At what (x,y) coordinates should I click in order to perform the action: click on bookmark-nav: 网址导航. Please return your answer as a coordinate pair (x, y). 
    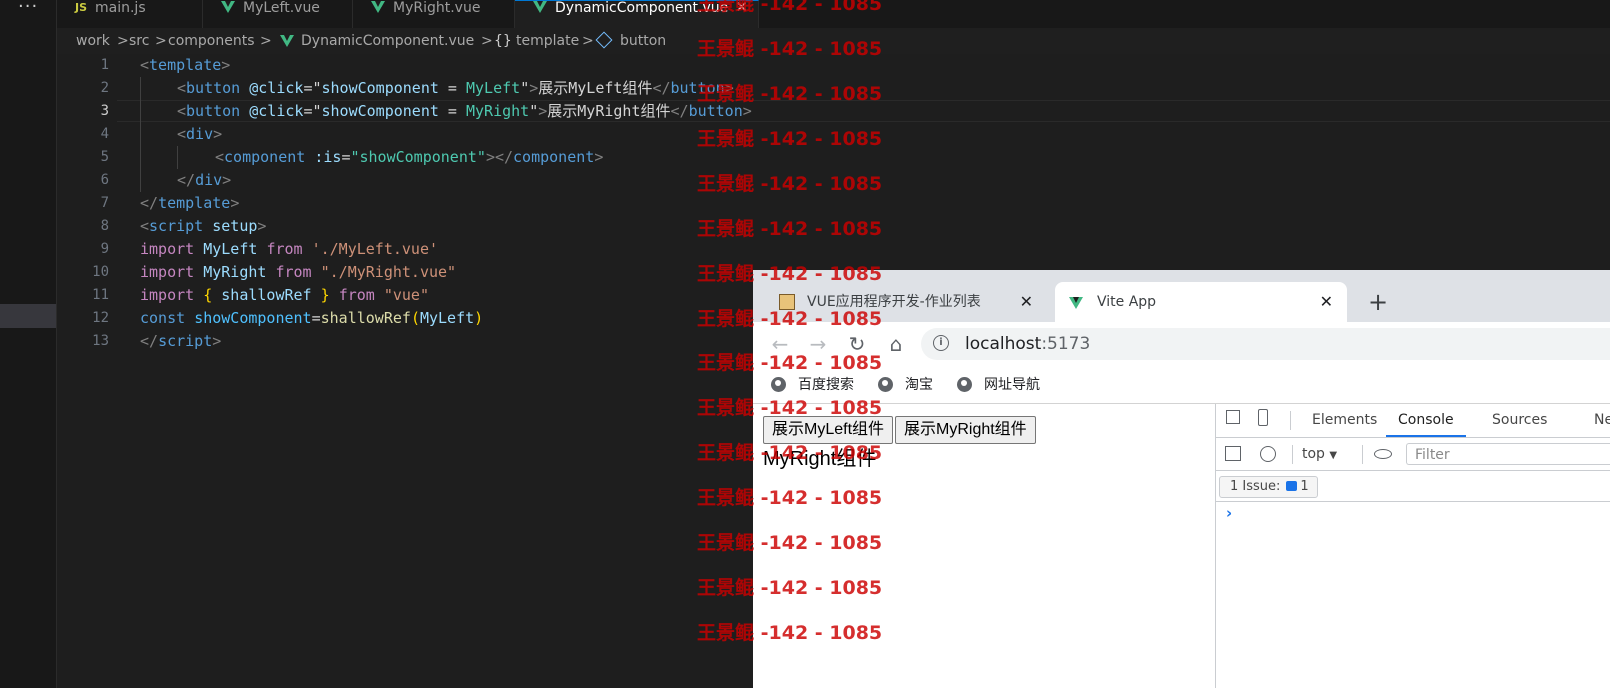
    Looking at the image, I should click on (998, 385).